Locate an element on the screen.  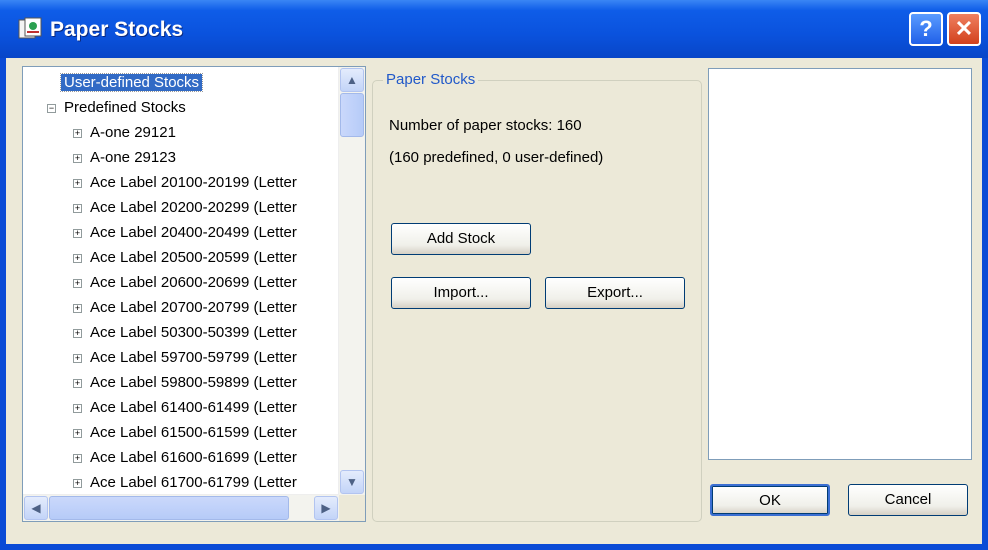
tree-item-label: Predefined Stocks is located at coordinates (125, 107).